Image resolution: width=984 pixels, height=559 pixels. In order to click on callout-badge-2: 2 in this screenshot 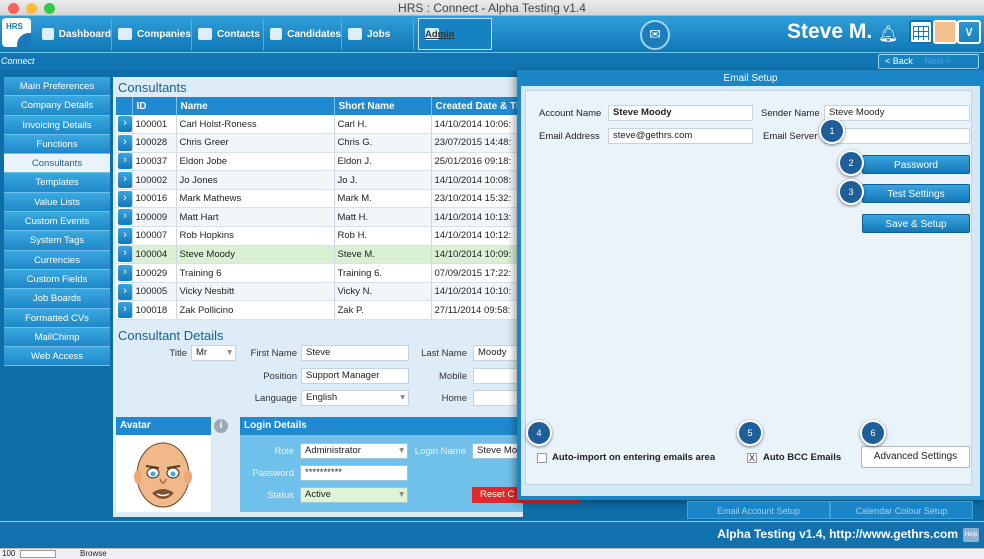, I will do `click(851, 163)`.